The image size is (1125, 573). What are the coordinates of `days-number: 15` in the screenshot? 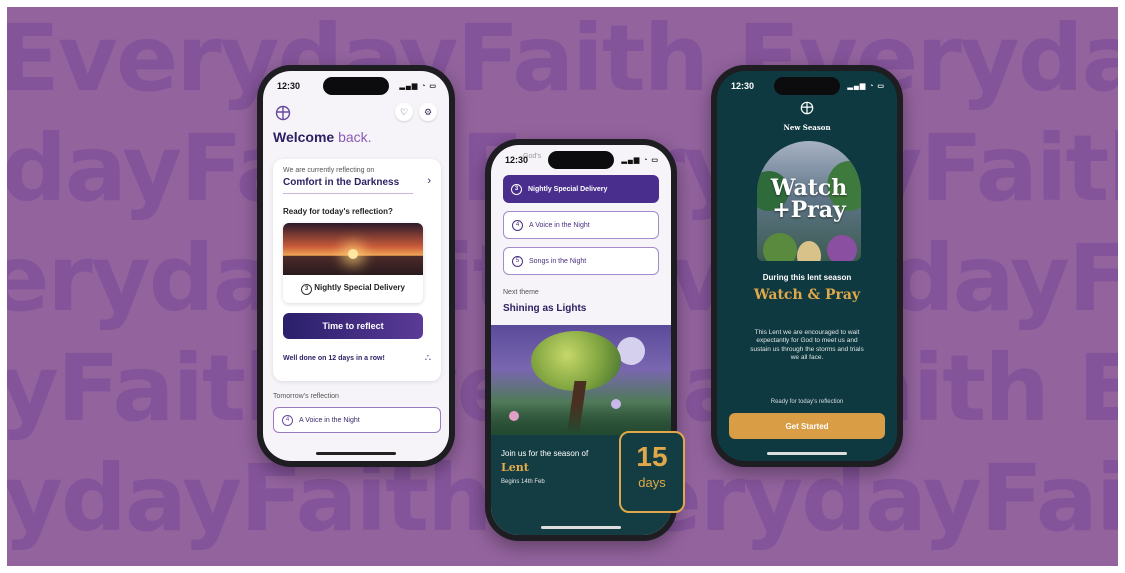 It's located at (652, 456).